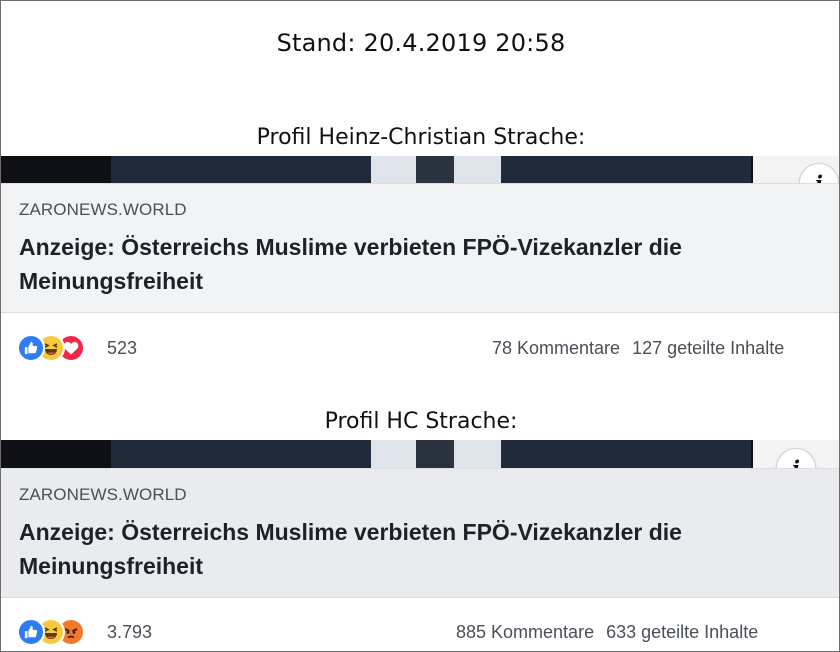 This screenshot has width=840, height=652. I want to click on profile-title-2: Profil HC Strache:, so click(421, 421).